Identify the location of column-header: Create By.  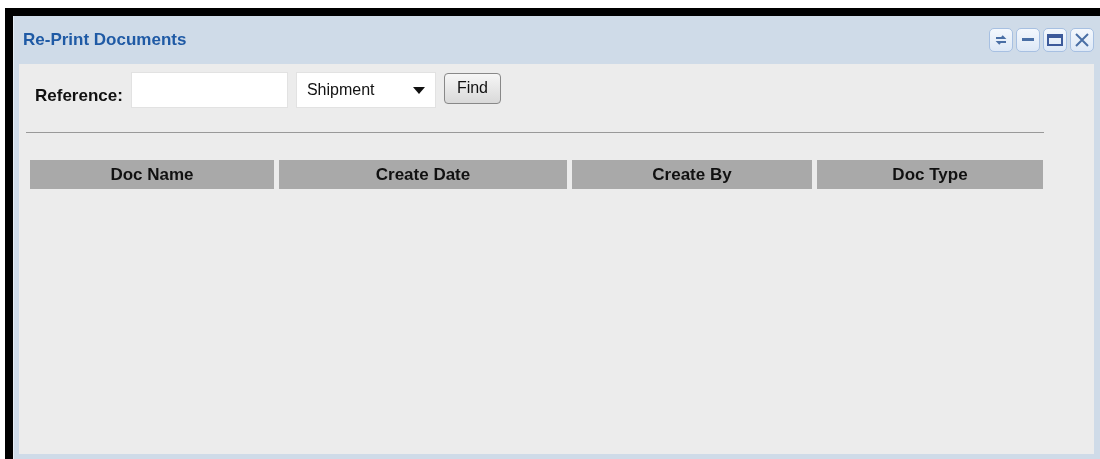
(692, 174).